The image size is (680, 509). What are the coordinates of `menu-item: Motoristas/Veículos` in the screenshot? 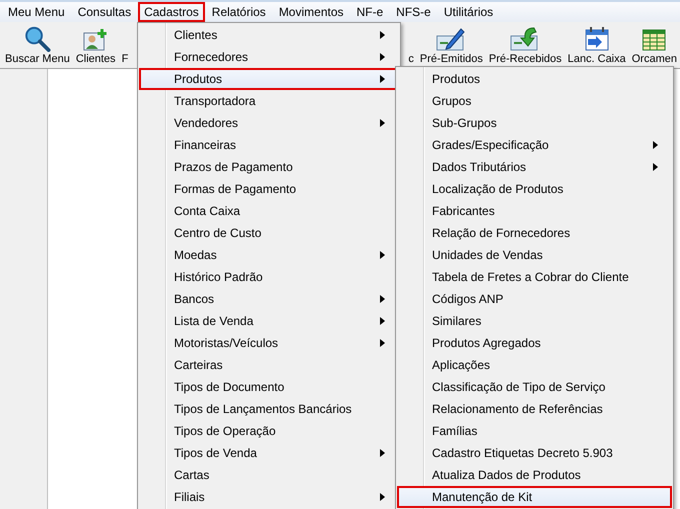 It's located at (269, 343).